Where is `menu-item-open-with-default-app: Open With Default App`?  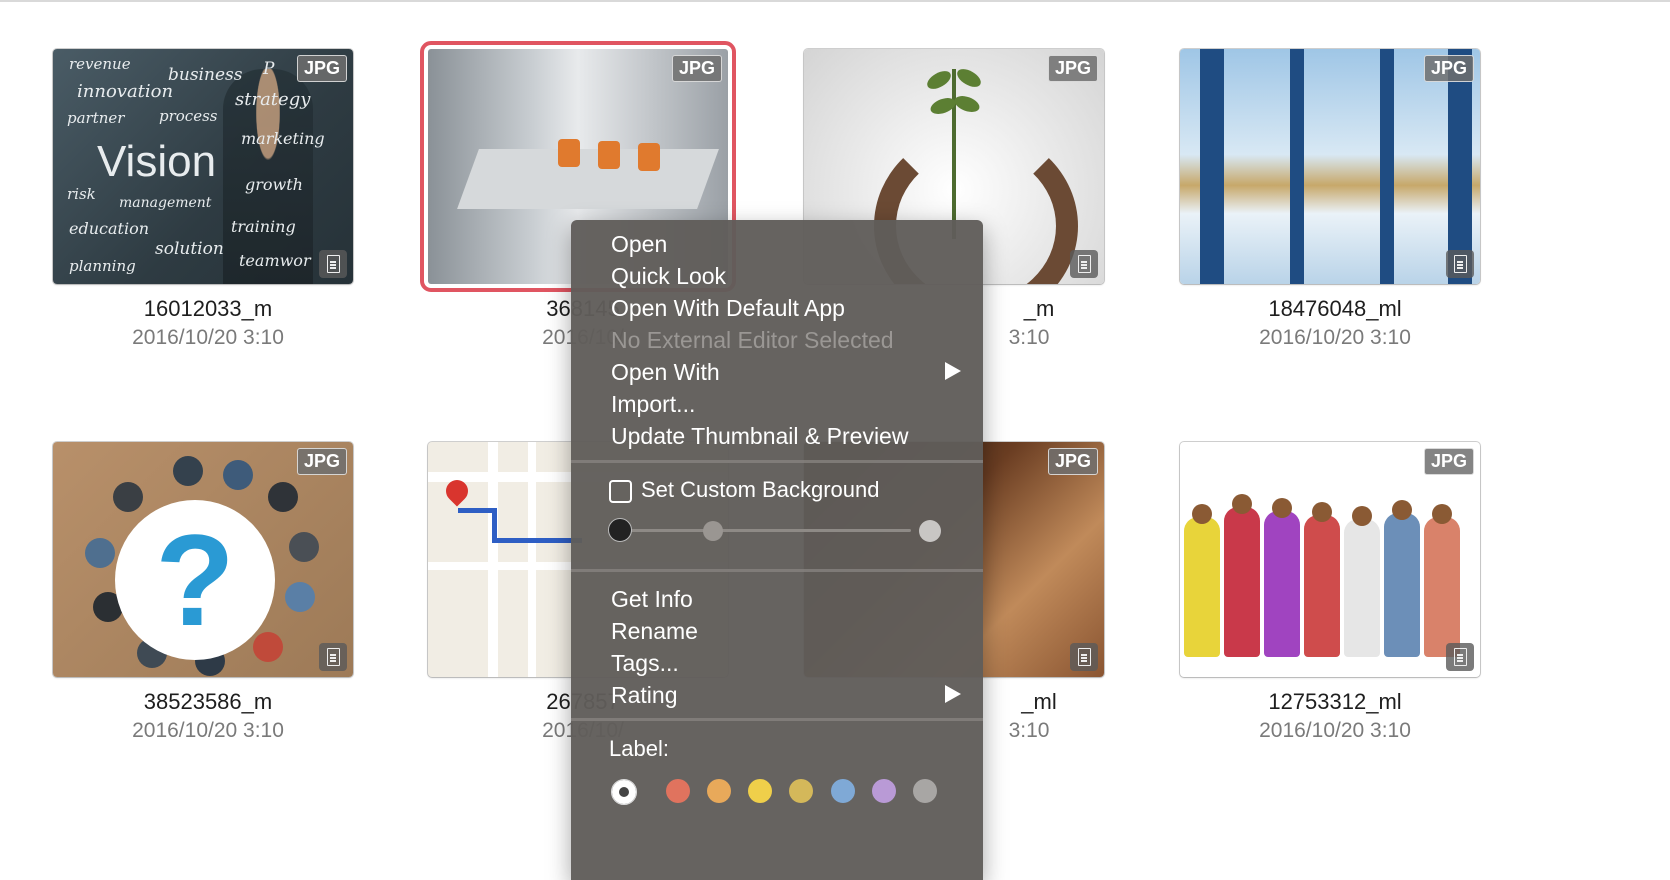
menu-item-open-with-default-app: Open With Default App is located at coordinates (728, 308).